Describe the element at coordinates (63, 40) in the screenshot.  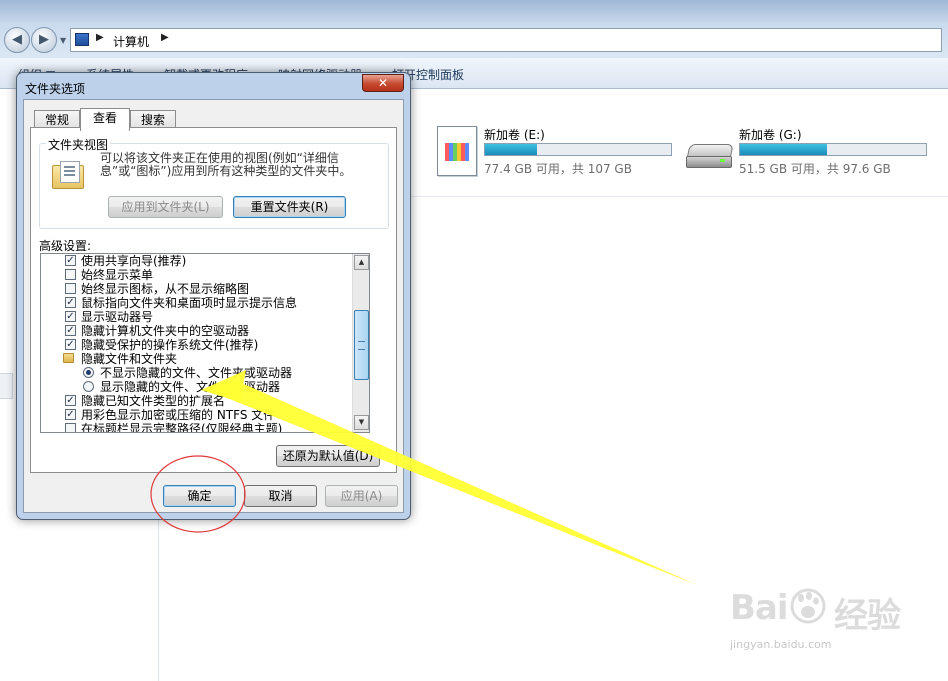
I see `history-dropdown-icon: ▼` at that location.